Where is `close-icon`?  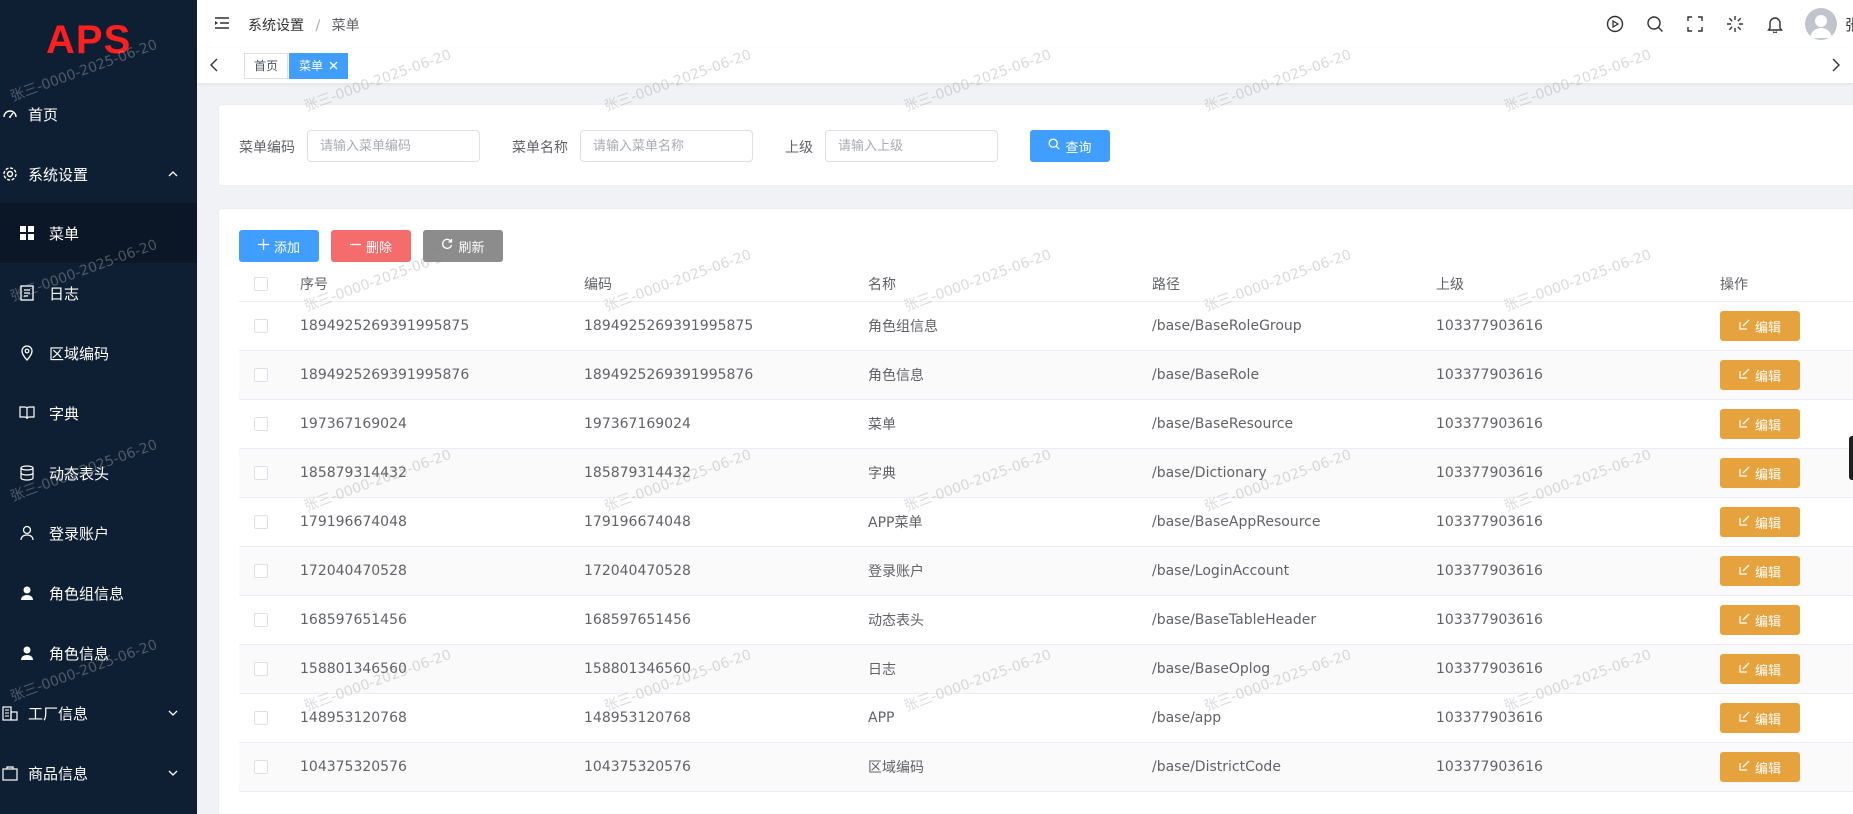
close-icon is located at coordinates (333, 66).